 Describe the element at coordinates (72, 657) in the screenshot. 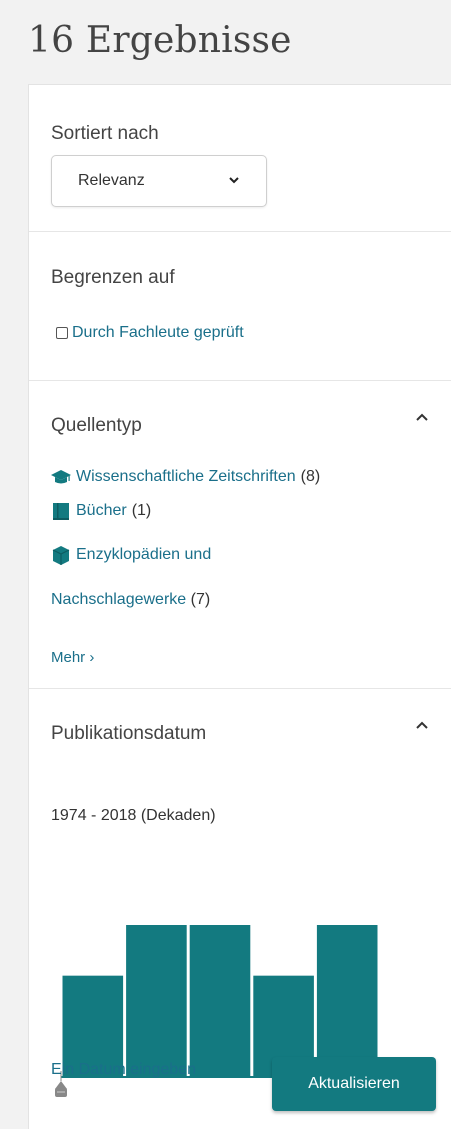

I see `more-source-types-link: Mehr ›` at that location.